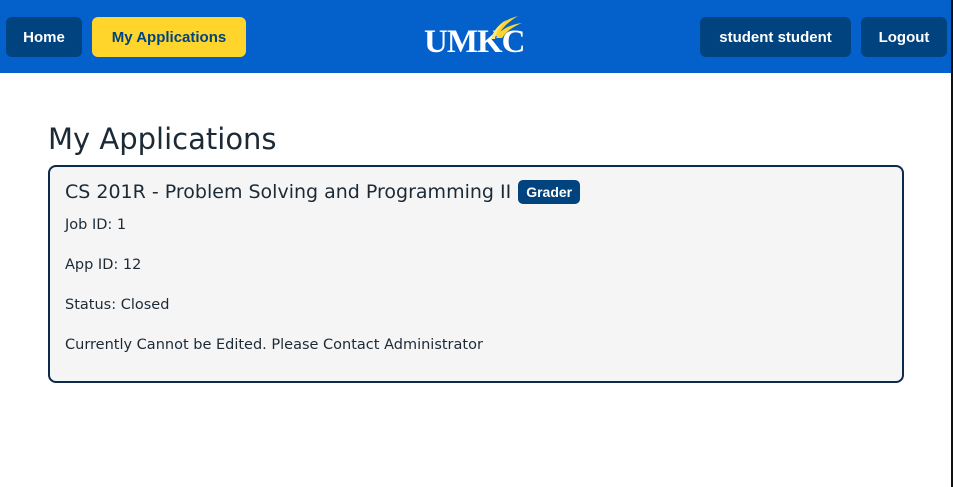  I want to click on my-applications-button: My Applications, so click(169, 37).